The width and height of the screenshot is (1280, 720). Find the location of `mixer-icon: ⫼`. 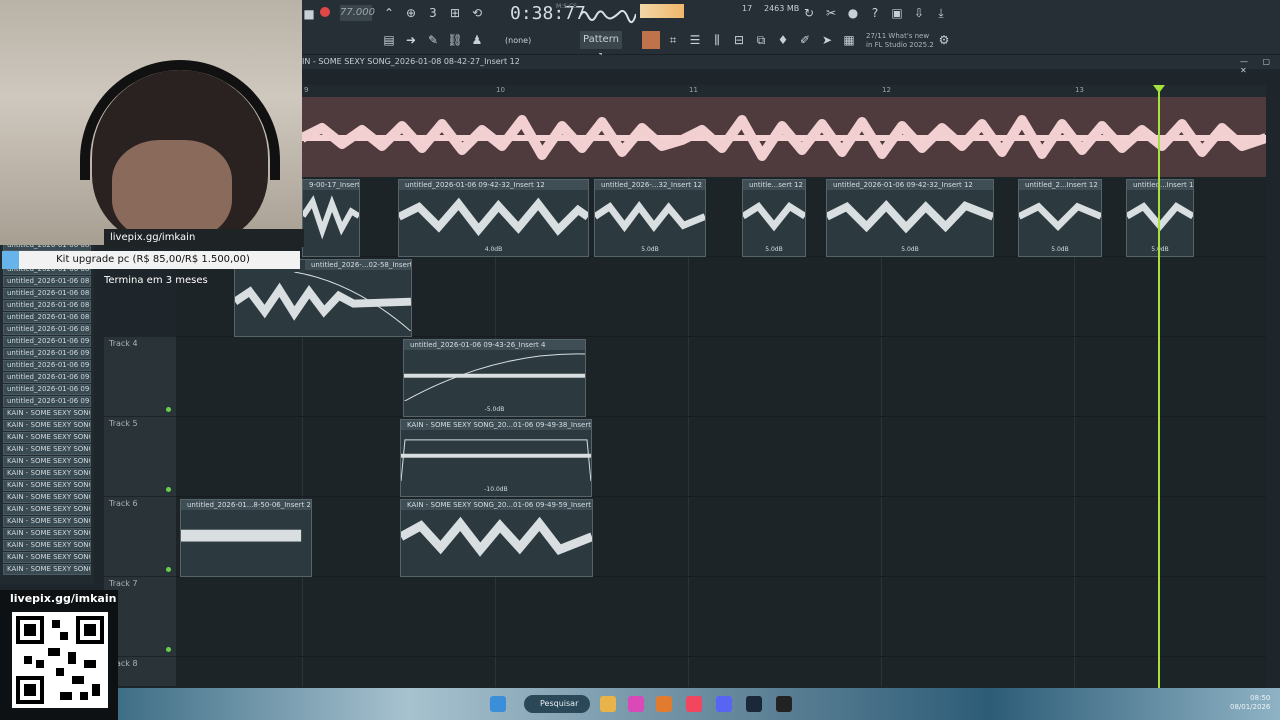

mixer-icon: ⫼ is located at coordinates (717, 40).